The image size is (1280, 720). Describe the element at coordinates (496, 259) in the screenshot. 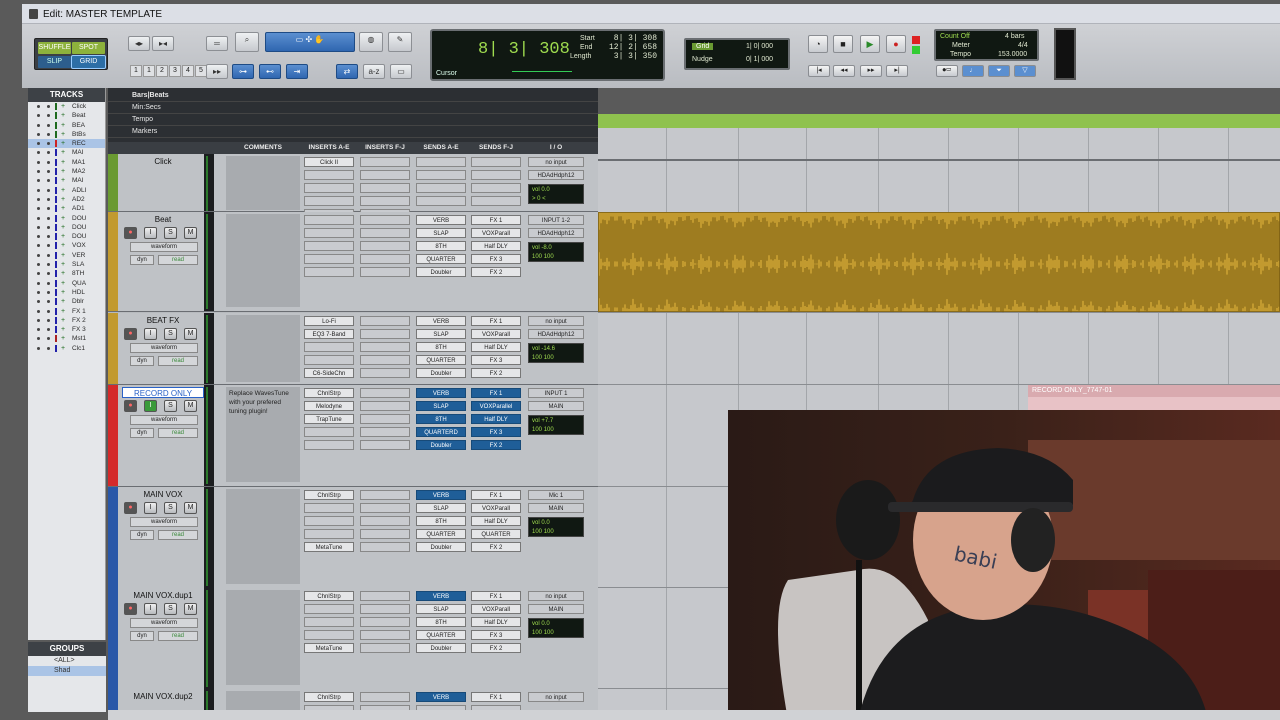

I see `send-slot-fj: FX 3` at that location.